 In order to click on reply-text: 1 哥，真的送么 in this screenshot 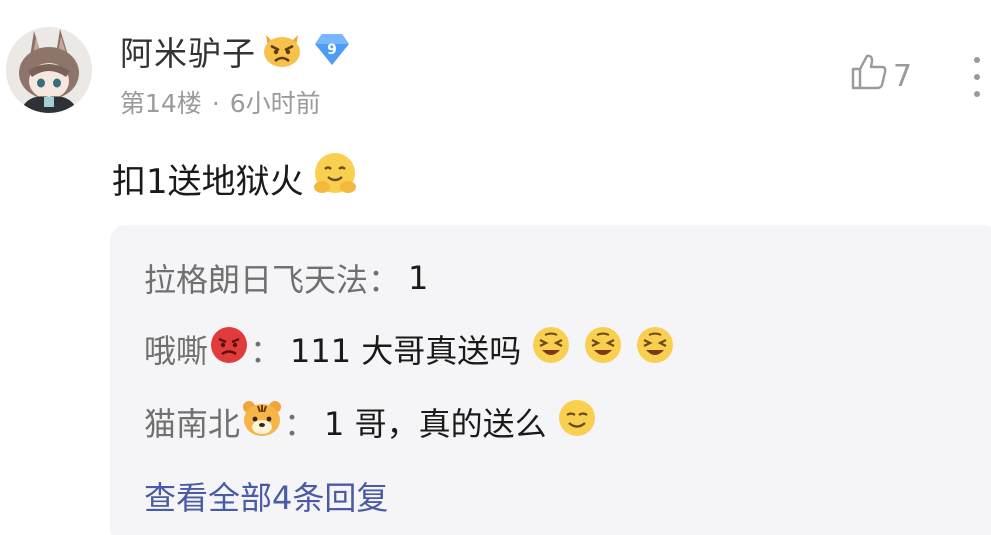, I will do `click(435, 424)`.